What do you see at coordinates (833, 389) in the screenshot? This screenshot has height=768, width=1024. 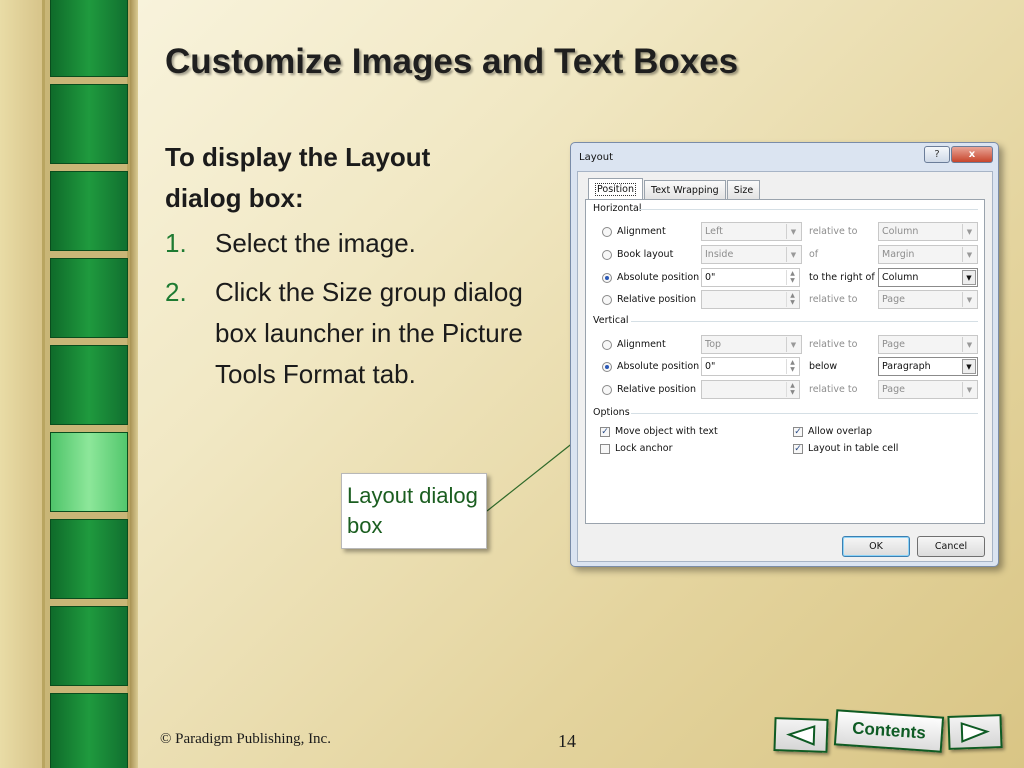 I see `v-relative-rel-label: relative to` at bounding box center [833, 389].